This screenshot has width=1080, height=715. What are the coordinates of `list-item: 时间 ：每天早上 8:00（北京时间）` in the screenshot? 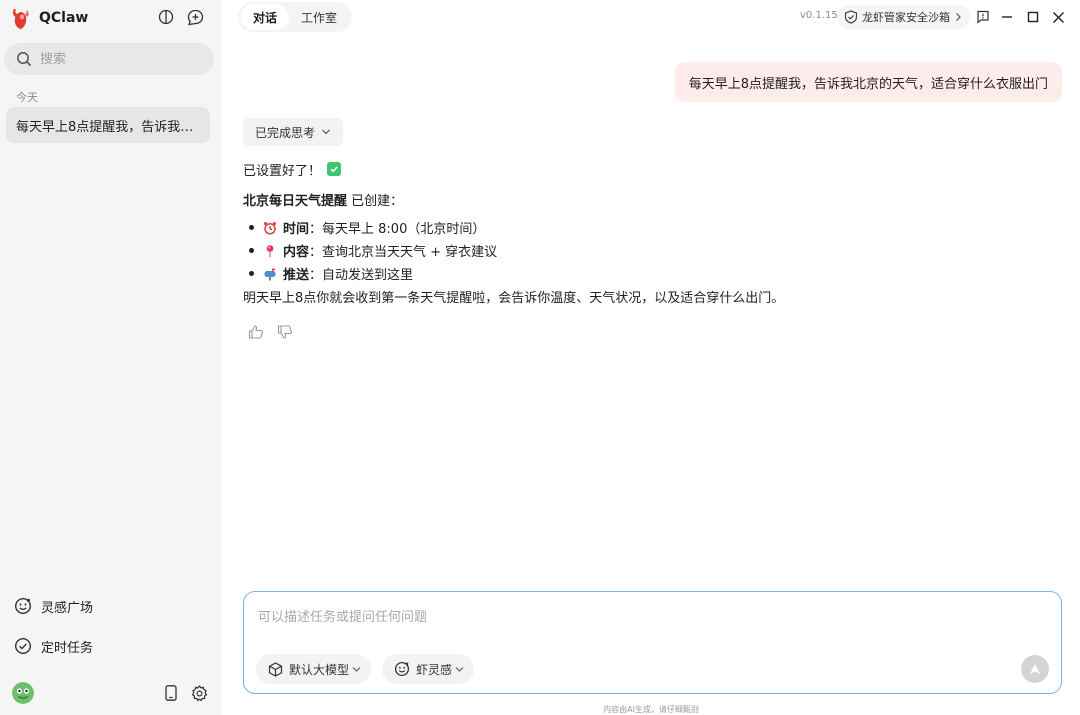 It's located at (643, 227).